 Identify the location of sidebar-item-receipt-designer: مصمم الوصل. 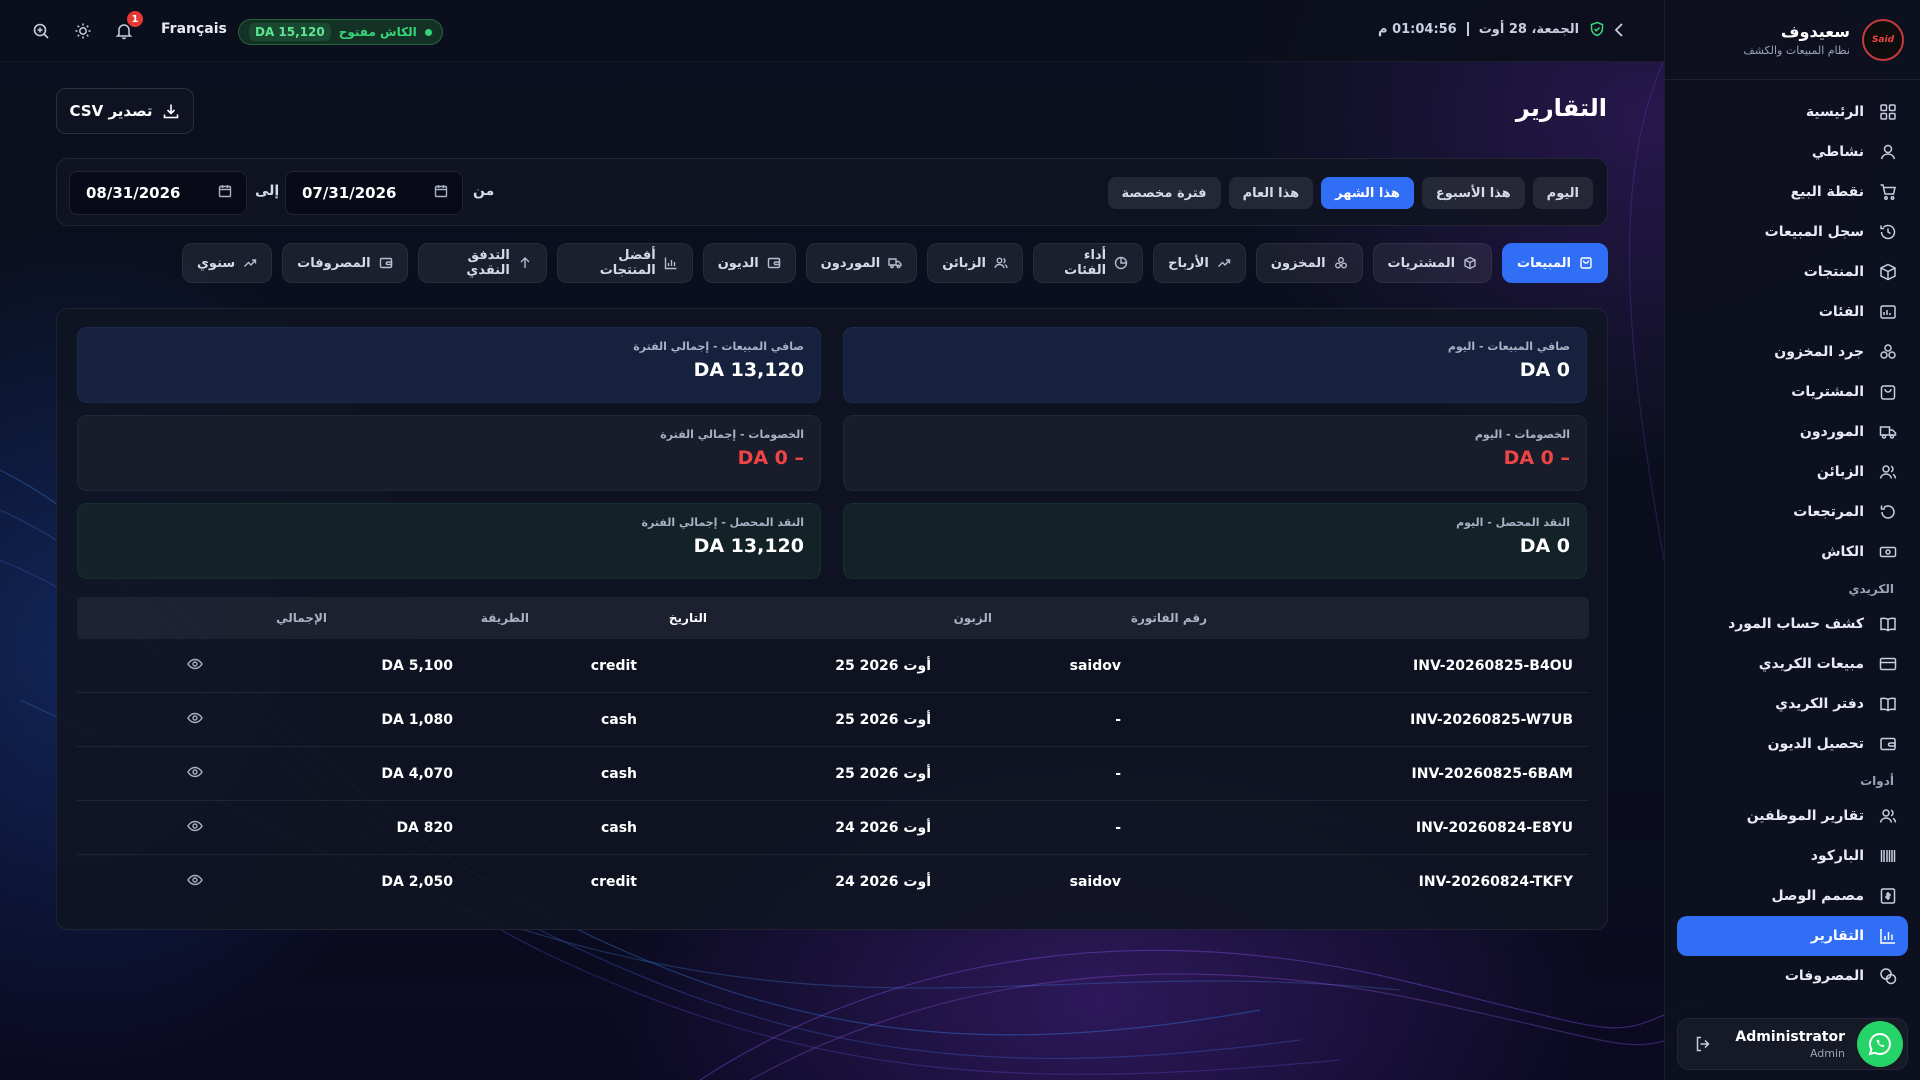
(1792, 896).